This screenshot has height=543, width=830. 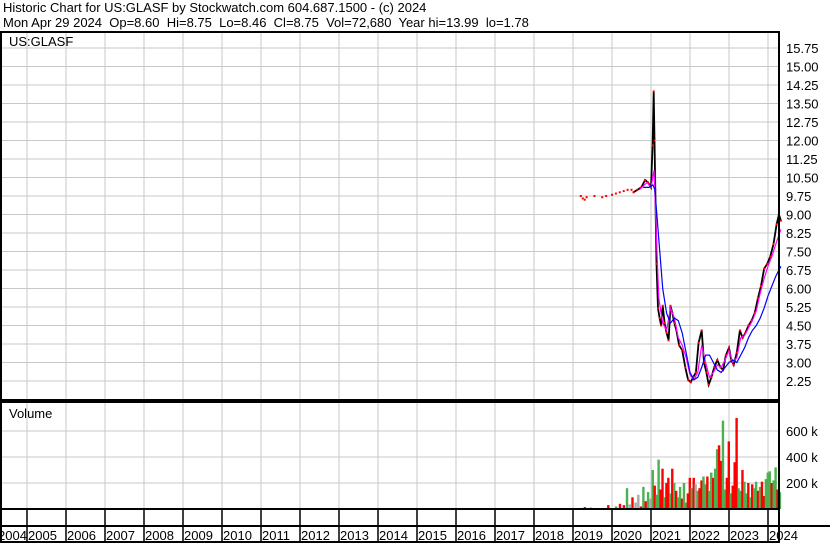 I want to click on x-tick-label: 2005, so click(x=42, y=535).